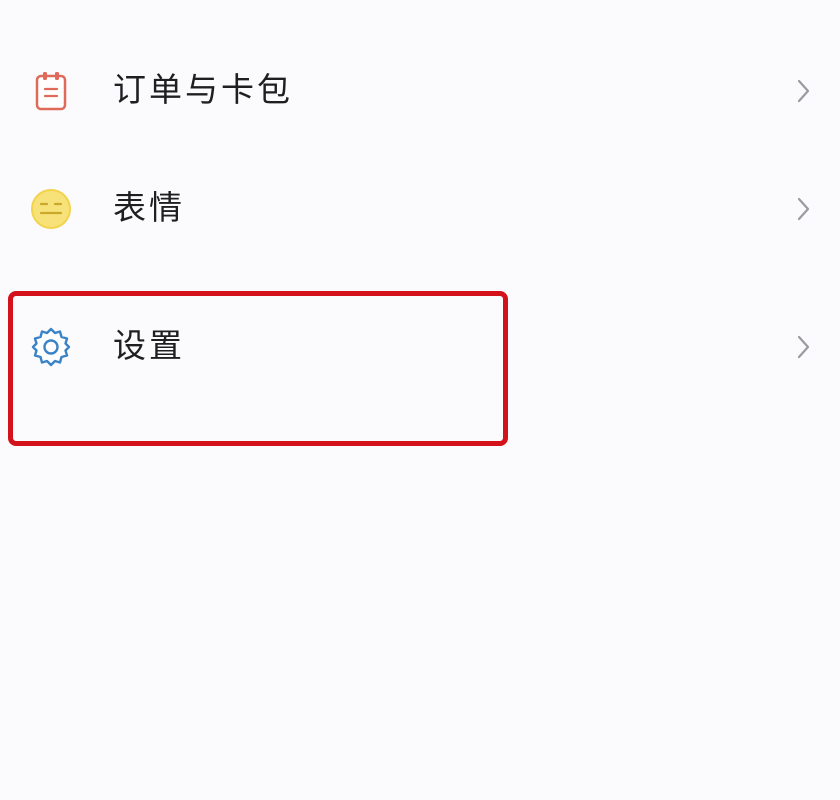 The height and width of the screenshot is (800, 840). I want to click on smiley-icon, so click(51, 209).